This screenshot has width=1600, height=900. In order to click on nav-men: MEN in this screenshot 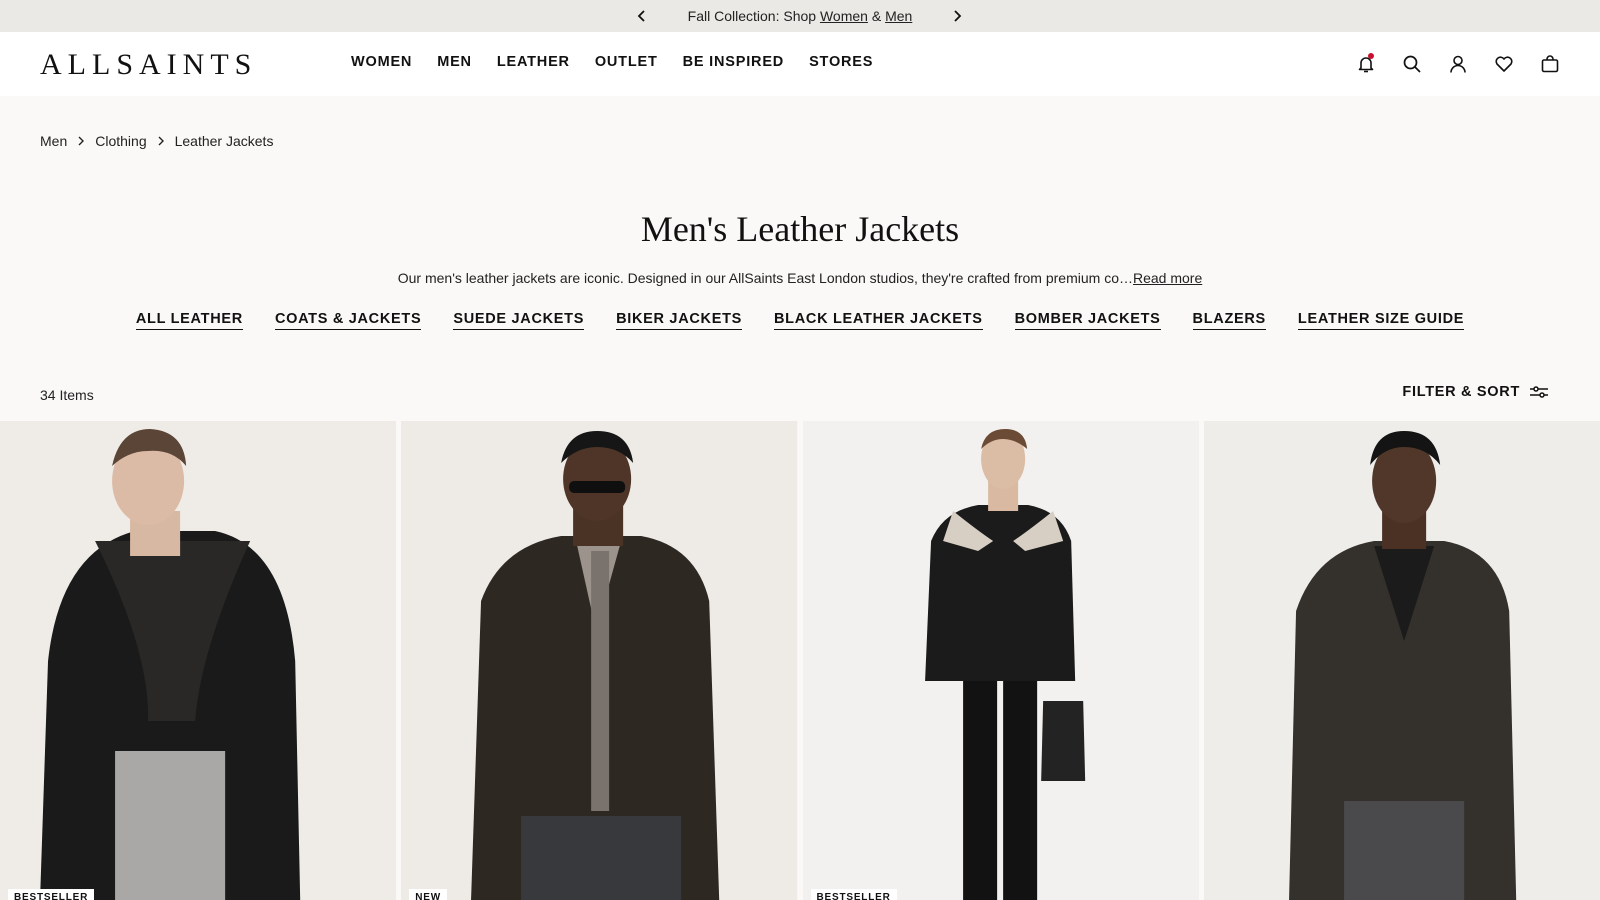, I will do `click(454, 62)`.